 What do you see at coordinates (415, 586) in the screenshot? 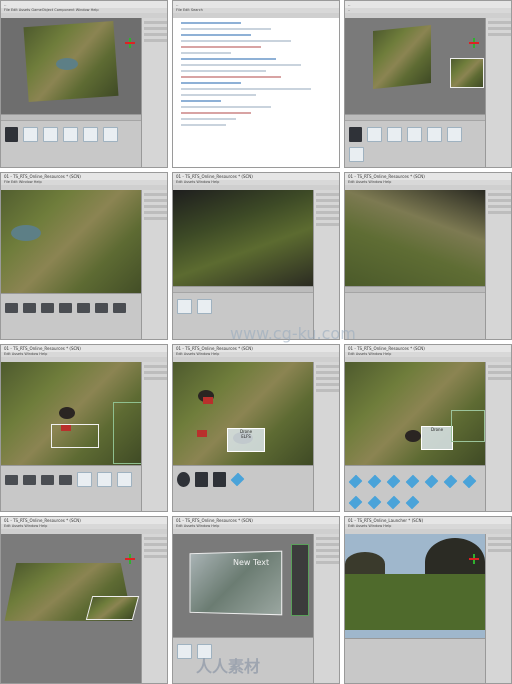
I see `game-view` at bounding box center [415, 586].